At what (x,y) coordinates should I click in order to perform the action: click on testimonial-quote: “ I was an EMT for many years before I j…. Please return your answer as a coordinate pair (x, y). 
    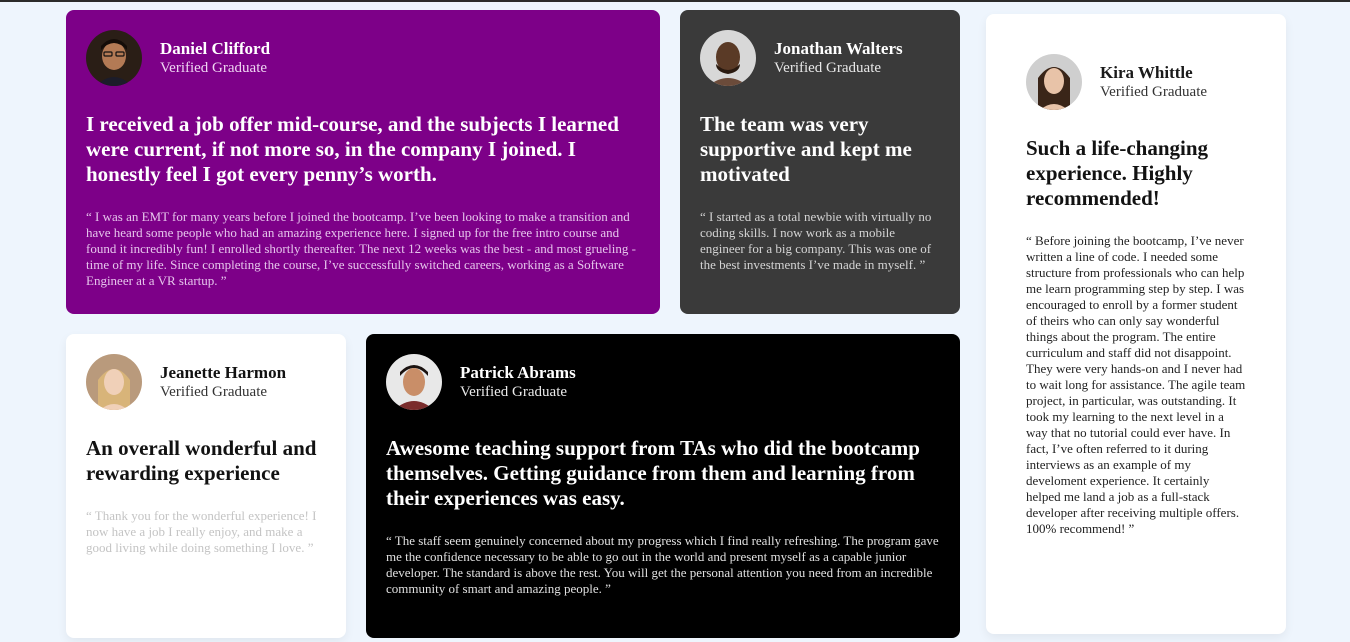
    Looking at the image, I should click on (361, 248).